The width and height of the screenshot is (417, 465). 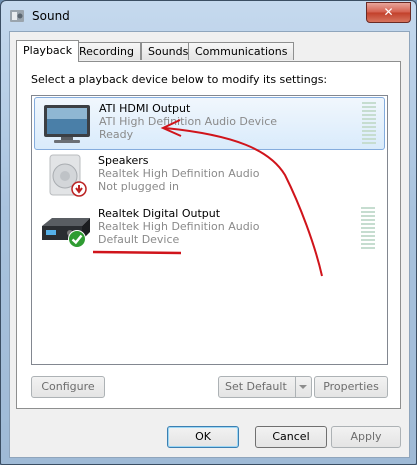 What do you see at coordinates (145, 108) in the screenshot?
I see `device-name: ATI HDMI Output` at bounding box center [145, 108].